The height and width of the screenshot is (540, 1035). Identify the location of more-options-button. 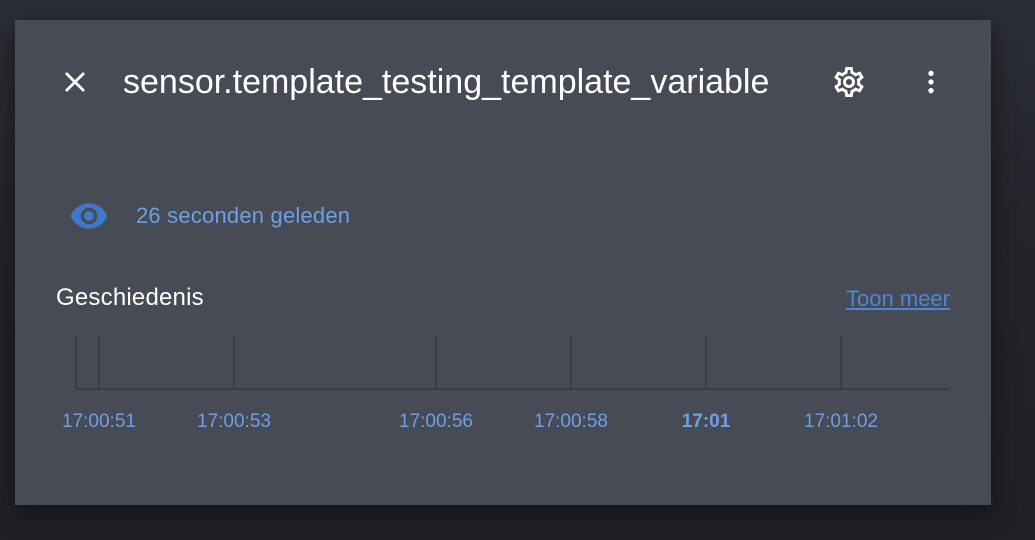
(931, 82).